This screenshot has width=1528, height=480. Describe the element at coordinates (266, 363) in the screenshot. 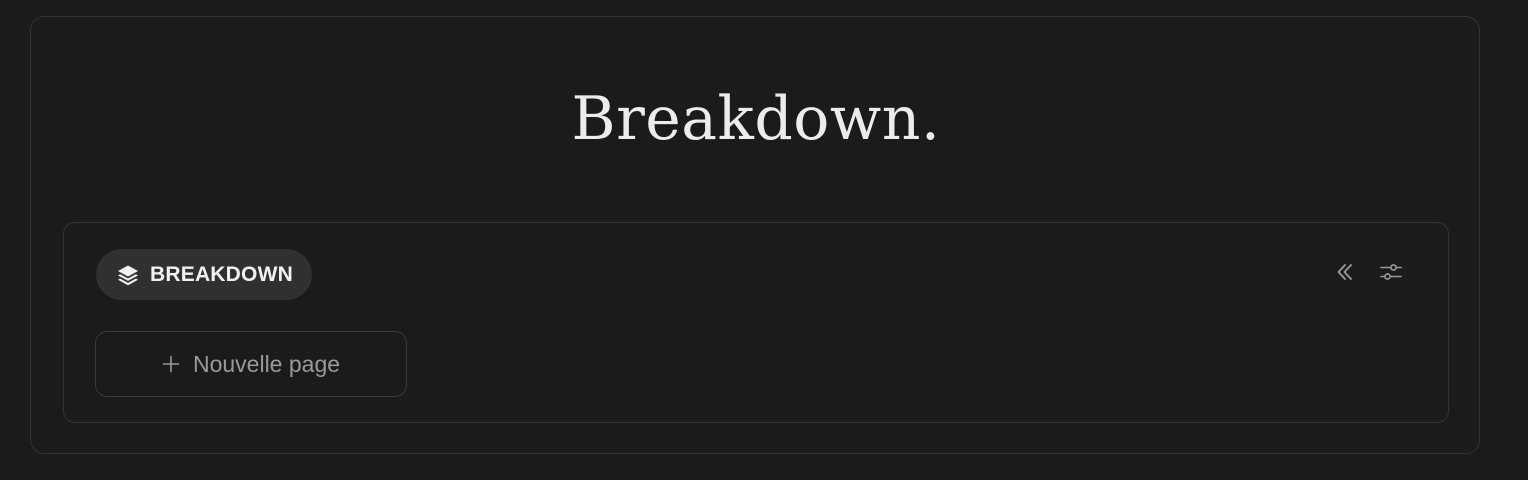

I see `new-page-label: Nouvelle page` at that location.